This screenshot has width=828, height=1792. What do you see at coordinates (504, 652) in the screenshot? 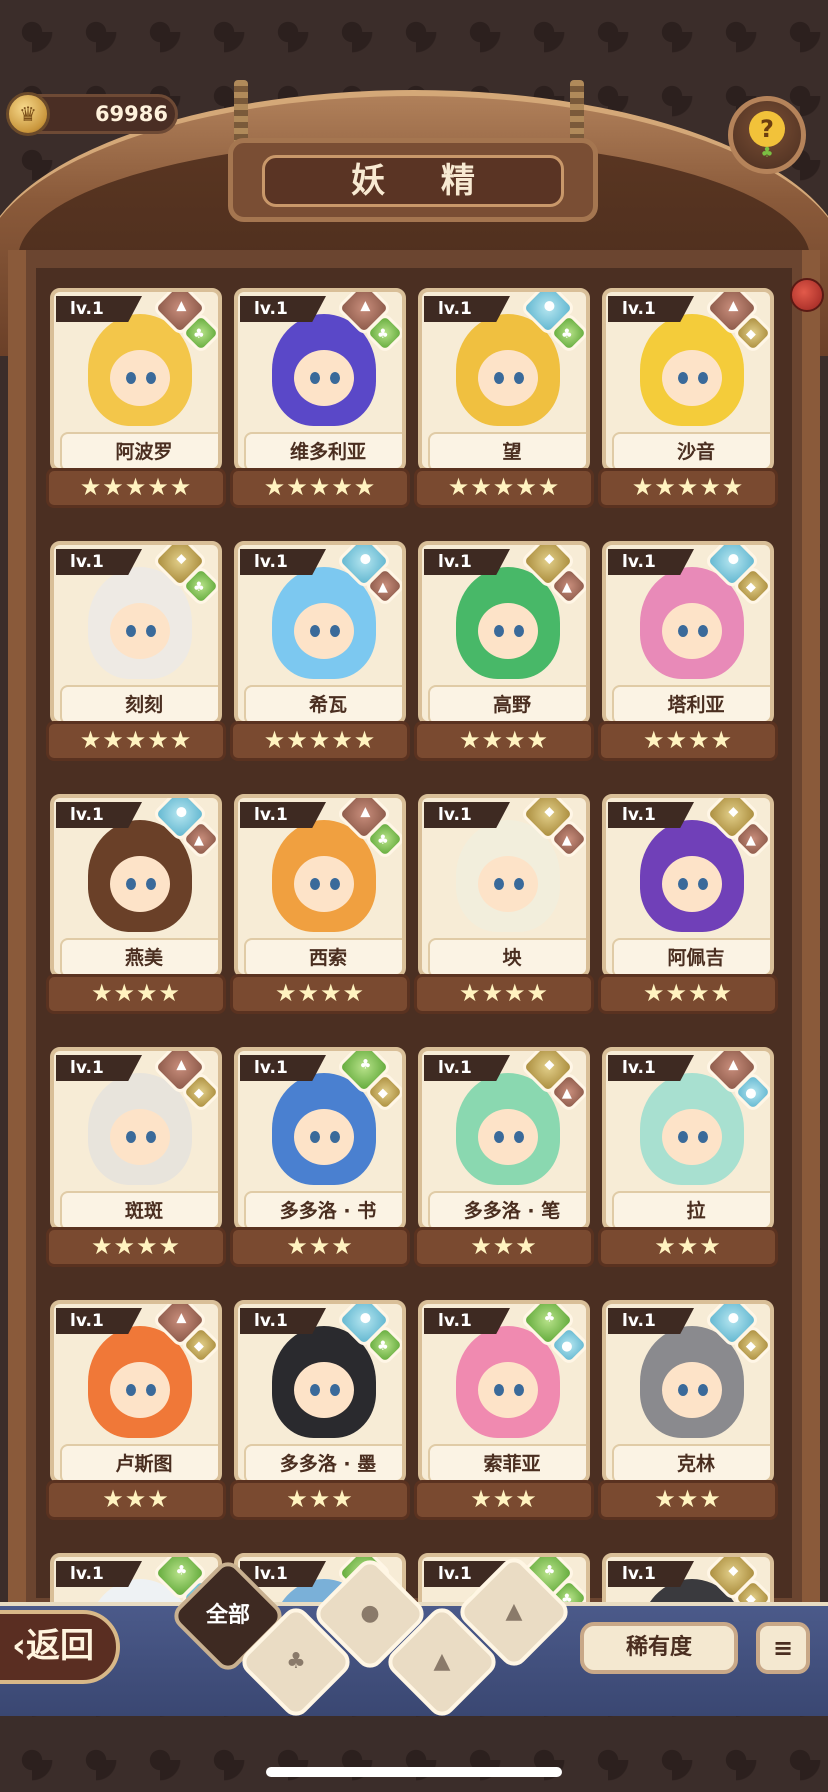
I see `fairy-card: lv.1◆▲可成长高野★★★★` at bounding box center [504, 652].